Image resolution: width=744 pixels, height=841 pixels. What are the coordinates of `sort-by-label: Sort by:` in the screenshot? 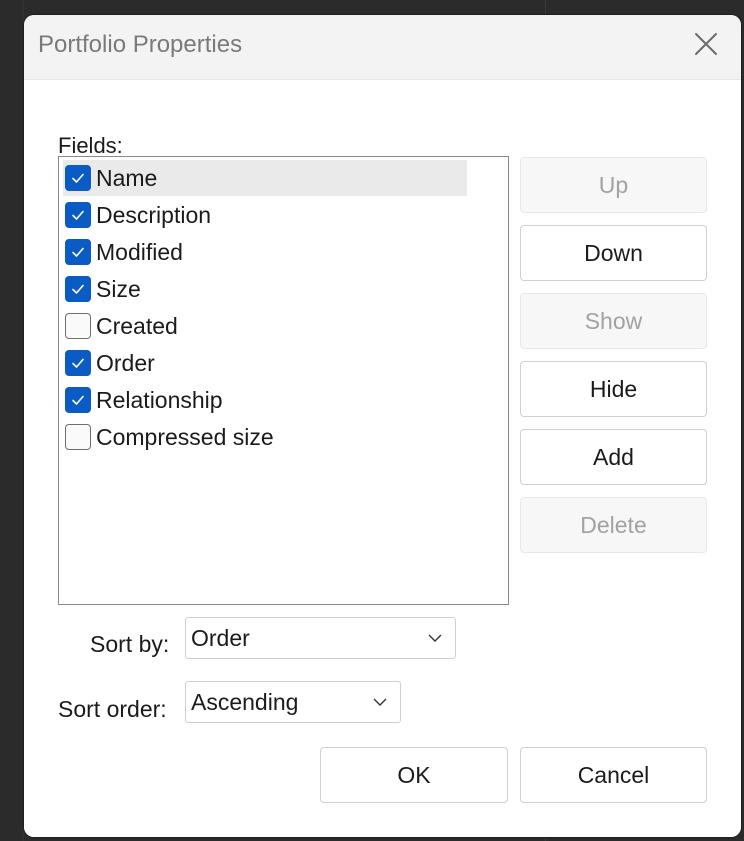 It's located at (130, 644).